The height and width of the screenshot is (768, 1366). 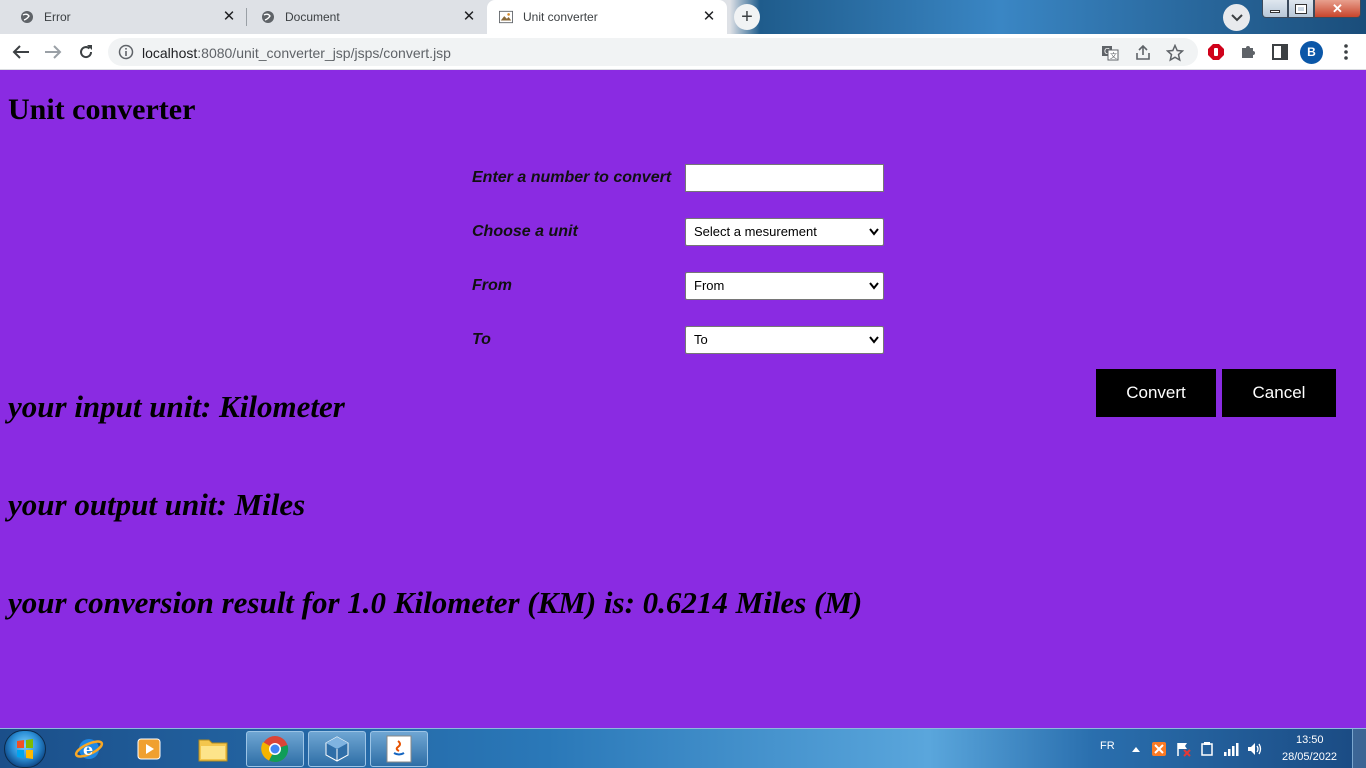 I want to click on network-signal-icon, so click(x=1231, y=749).